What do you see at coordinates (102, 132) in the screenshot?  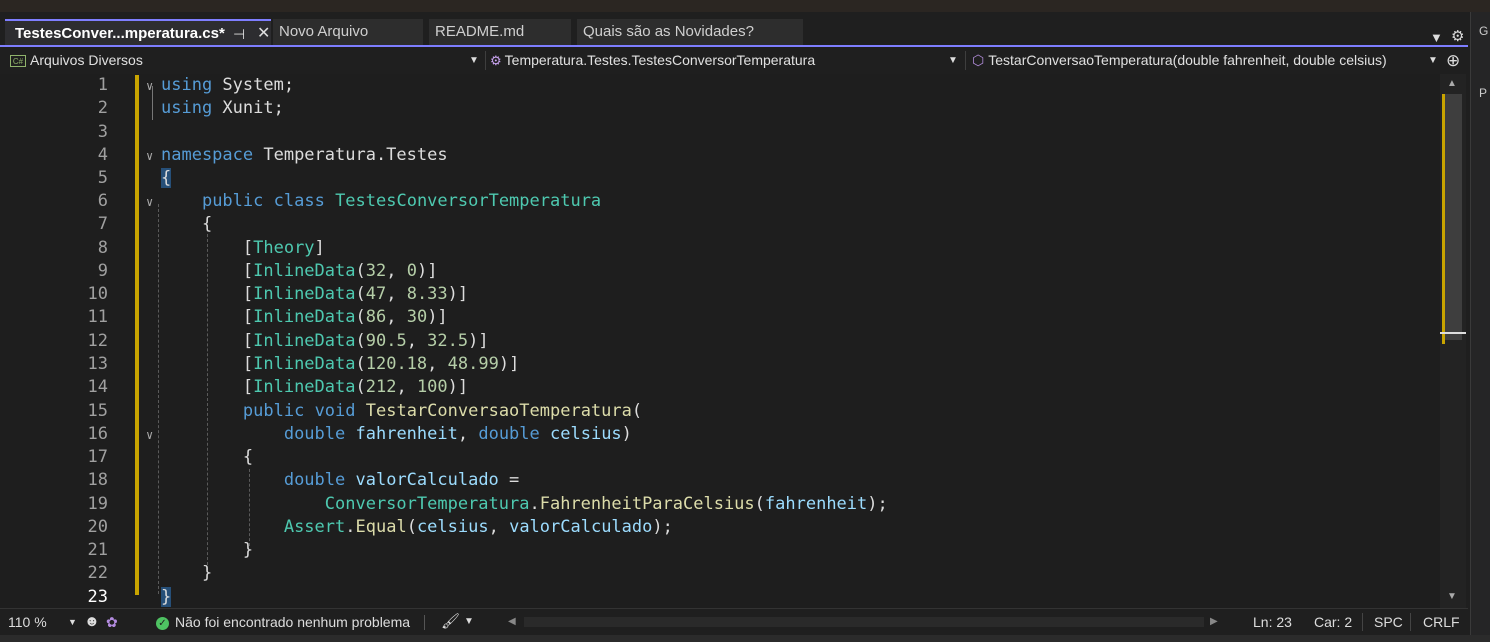 I see `line-number: 3` at bounding box center [102, 132].